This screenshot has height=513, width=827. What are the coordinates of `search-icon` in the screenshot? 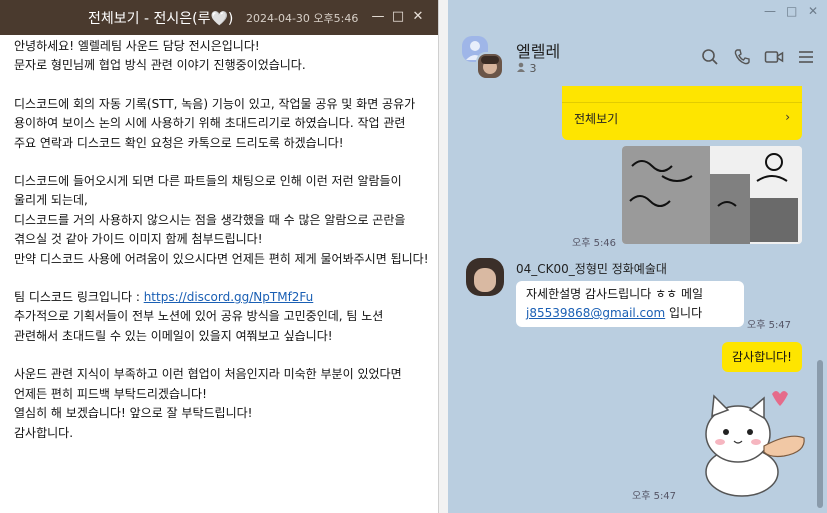 It's located at (710, 58).